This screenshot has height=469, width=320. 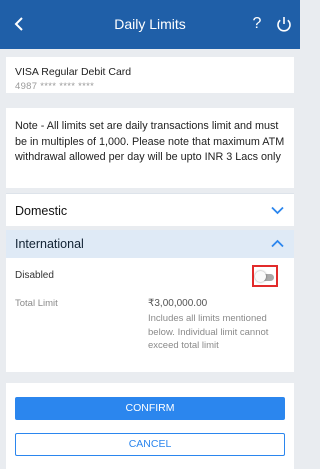 I want to click on chevron-down-icon, so click(x=277, y=210).